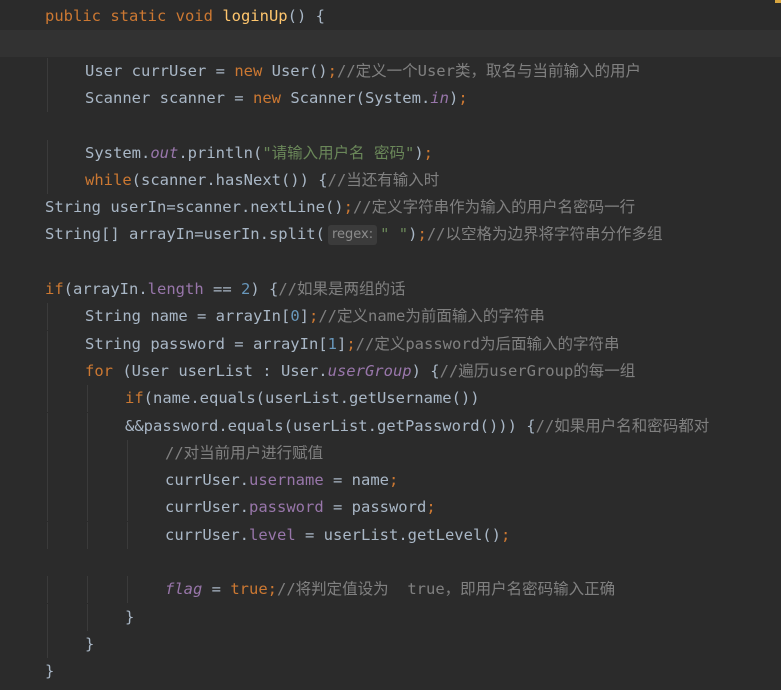  I want to click on code-token: (scanner.hasNext()) {, so click(229, 179).